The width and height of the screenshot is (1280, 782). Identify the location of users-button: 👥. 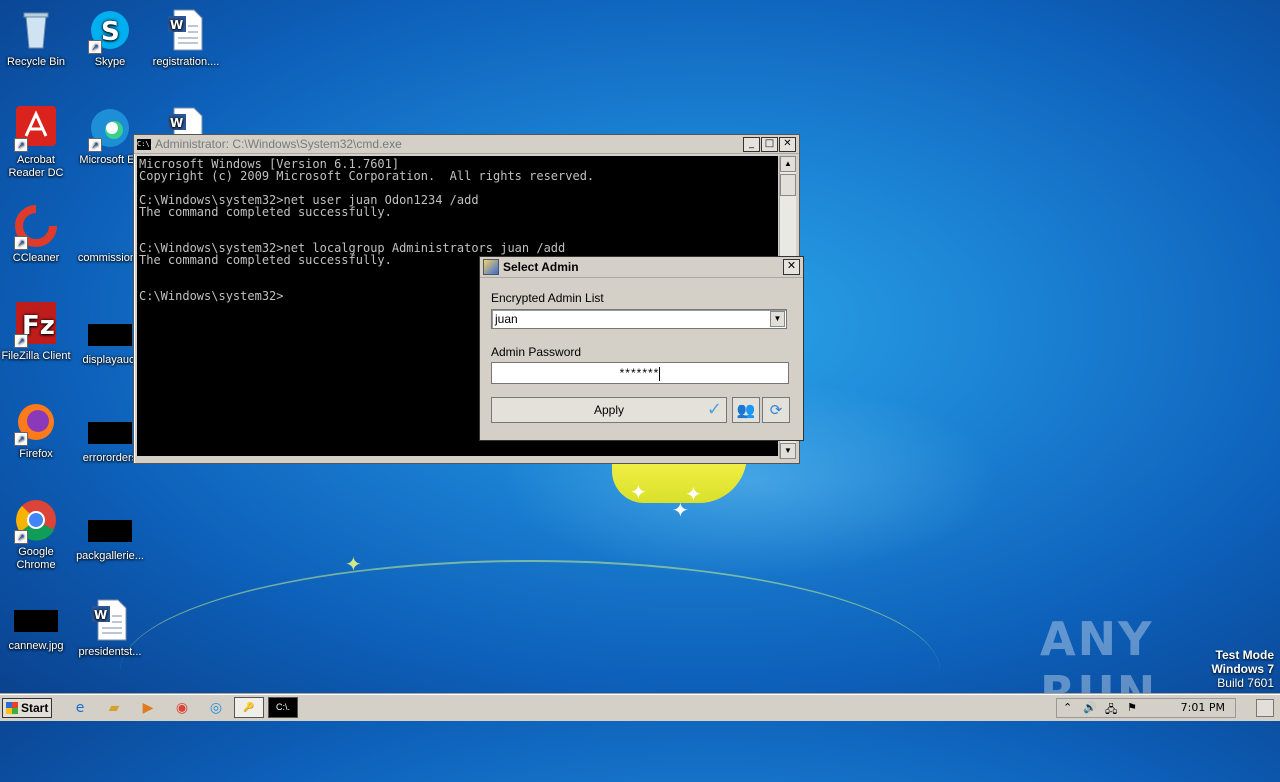
(746, 410).